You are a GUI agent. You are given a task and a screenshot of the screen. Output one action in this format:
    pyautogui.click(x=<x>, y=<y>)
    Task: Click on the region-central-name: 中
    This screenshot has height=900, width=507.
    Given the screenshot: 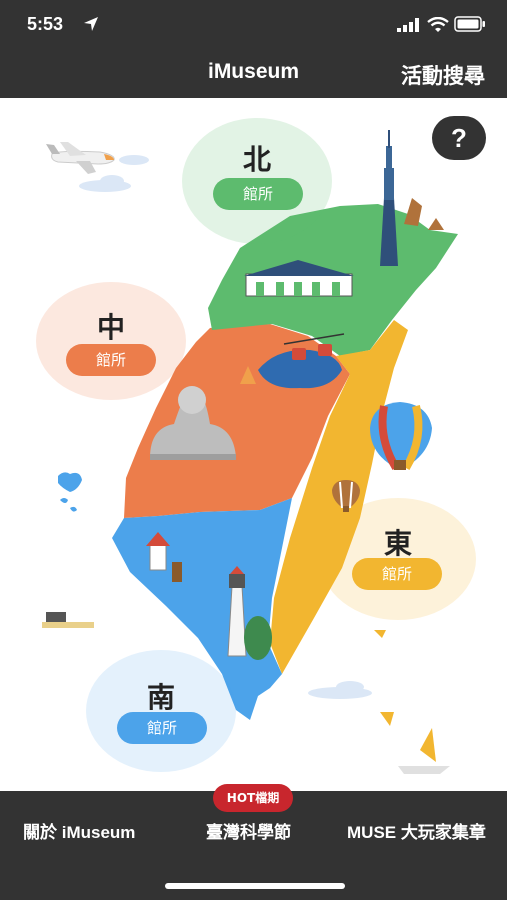 What is the action you would take?
    pyautogui.click(x=110, y=327)
    